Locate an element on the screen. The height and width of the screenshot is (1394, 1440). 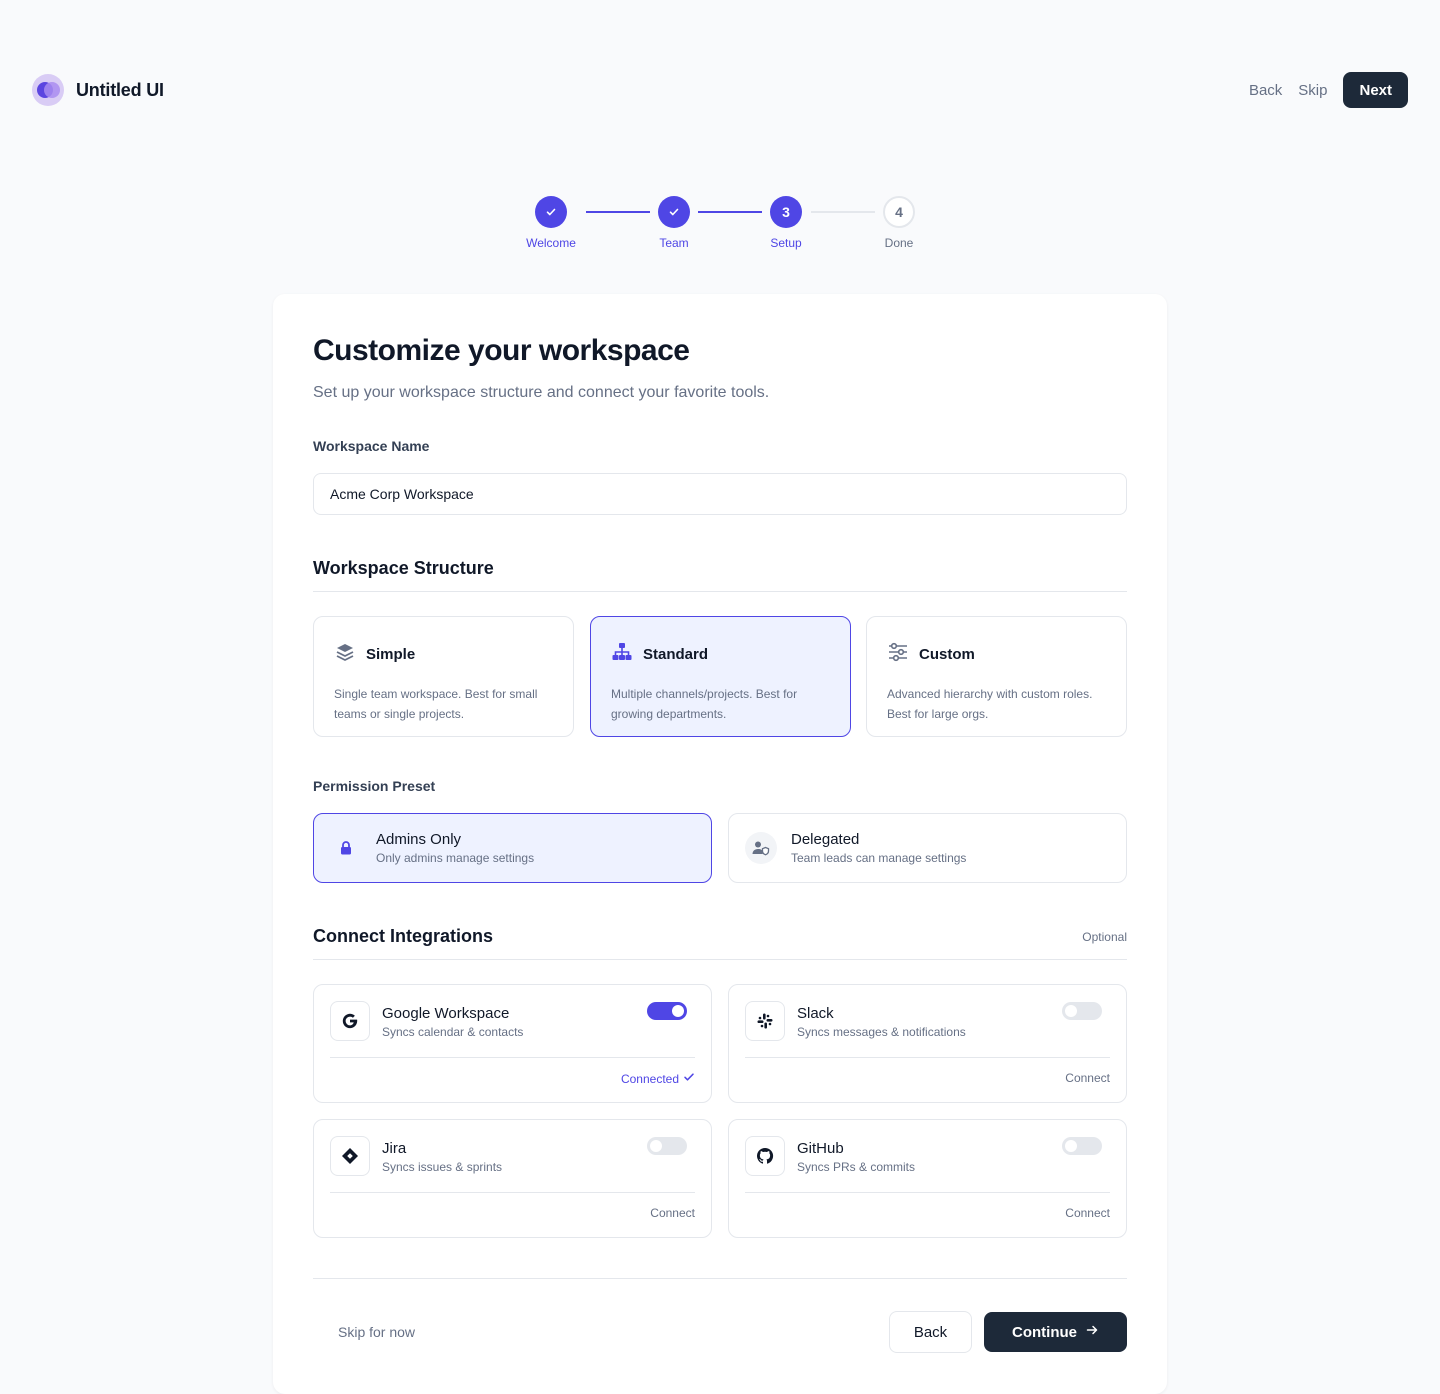
integration-desc: Syncs issues & sprints is located at coordinates (442, 1167).